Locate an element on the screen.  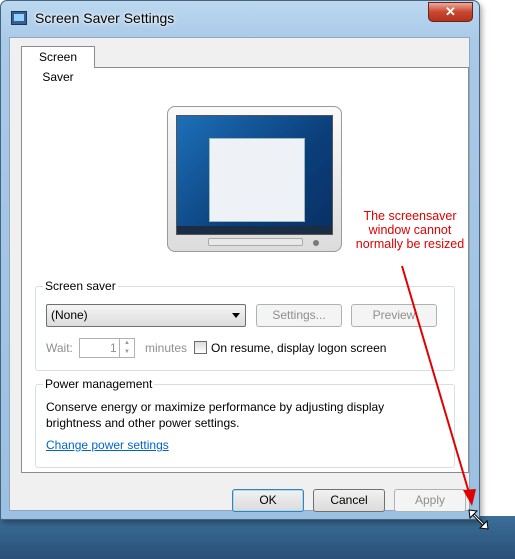
annotation-arrow is located at coordinates (445, 397).